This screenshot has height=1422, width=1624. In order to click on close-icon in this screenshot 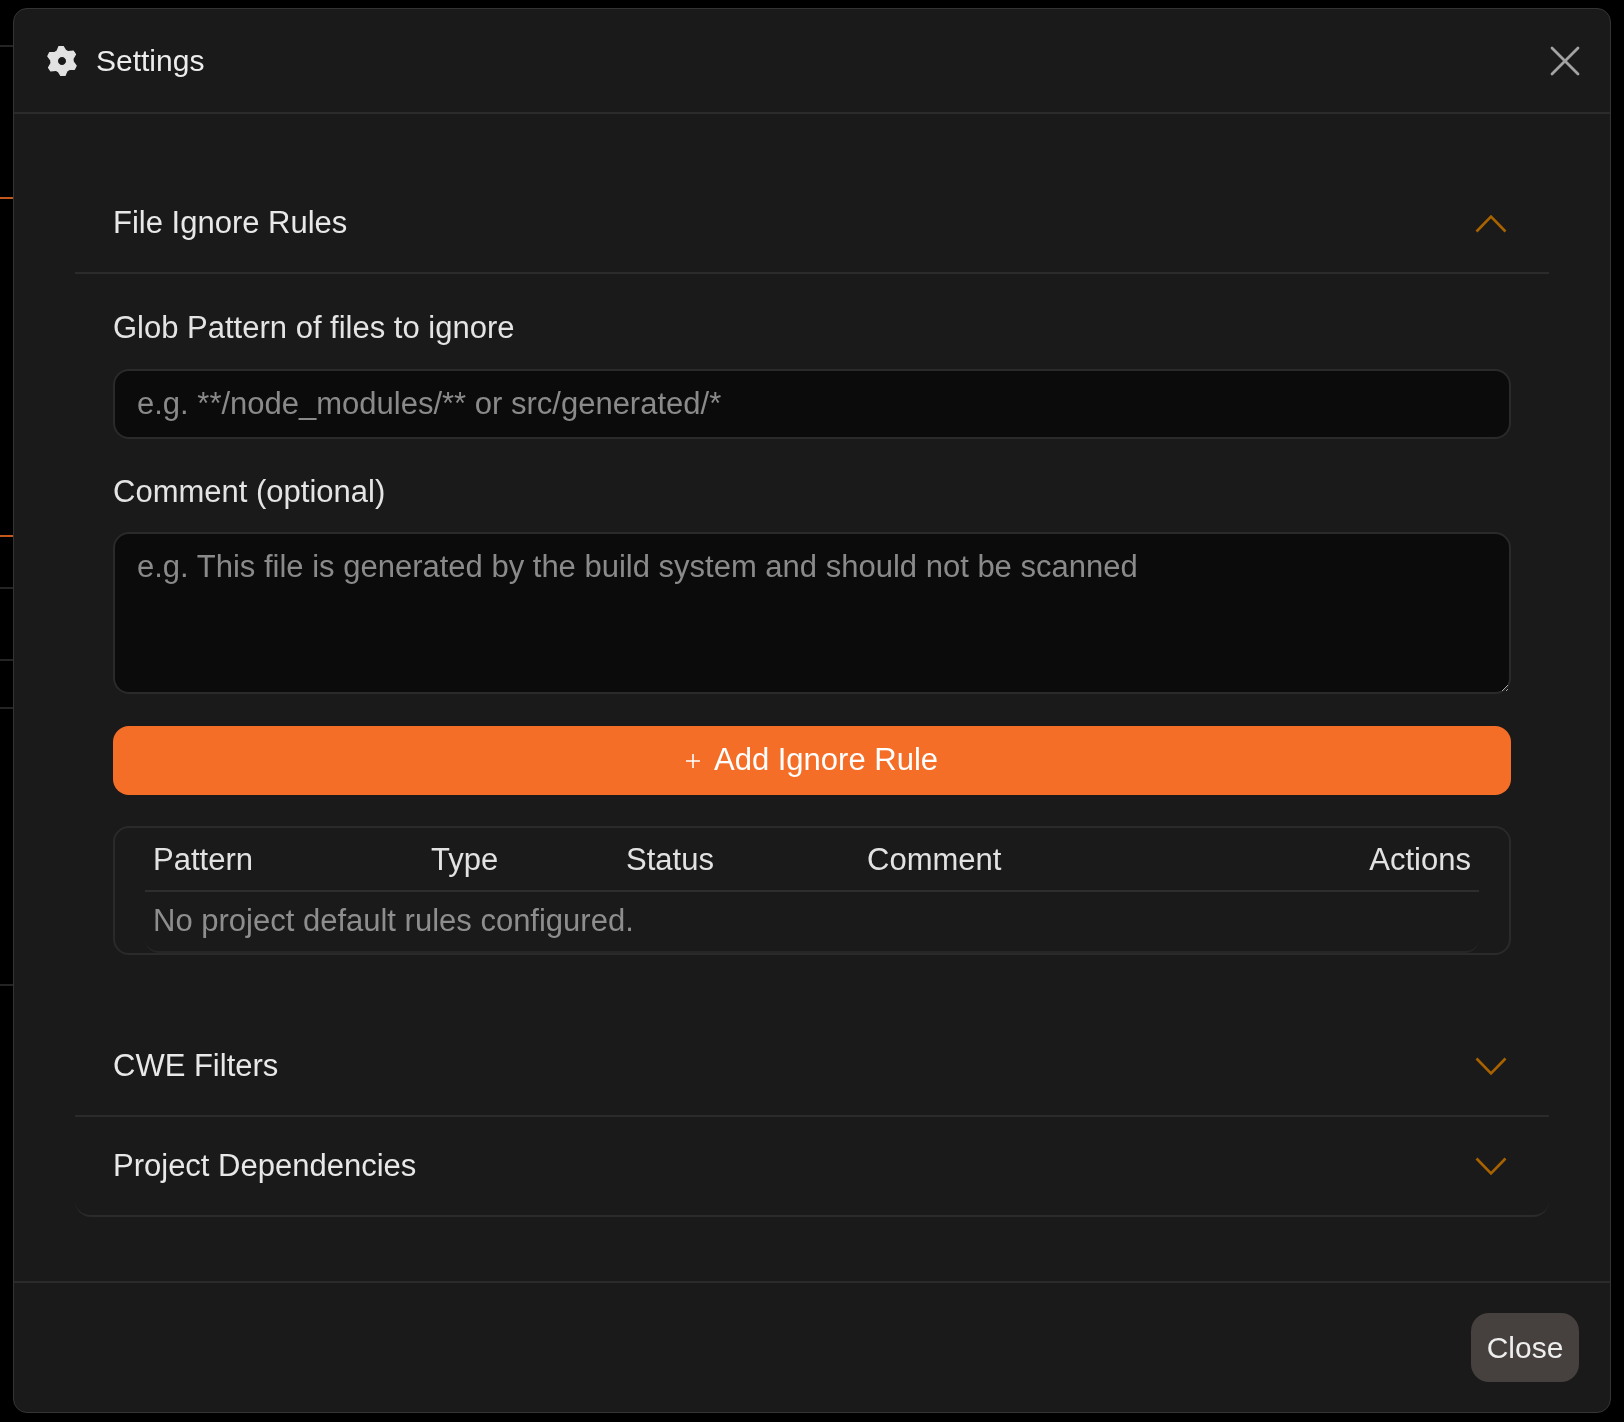, I will do `click(1565, 60)`.